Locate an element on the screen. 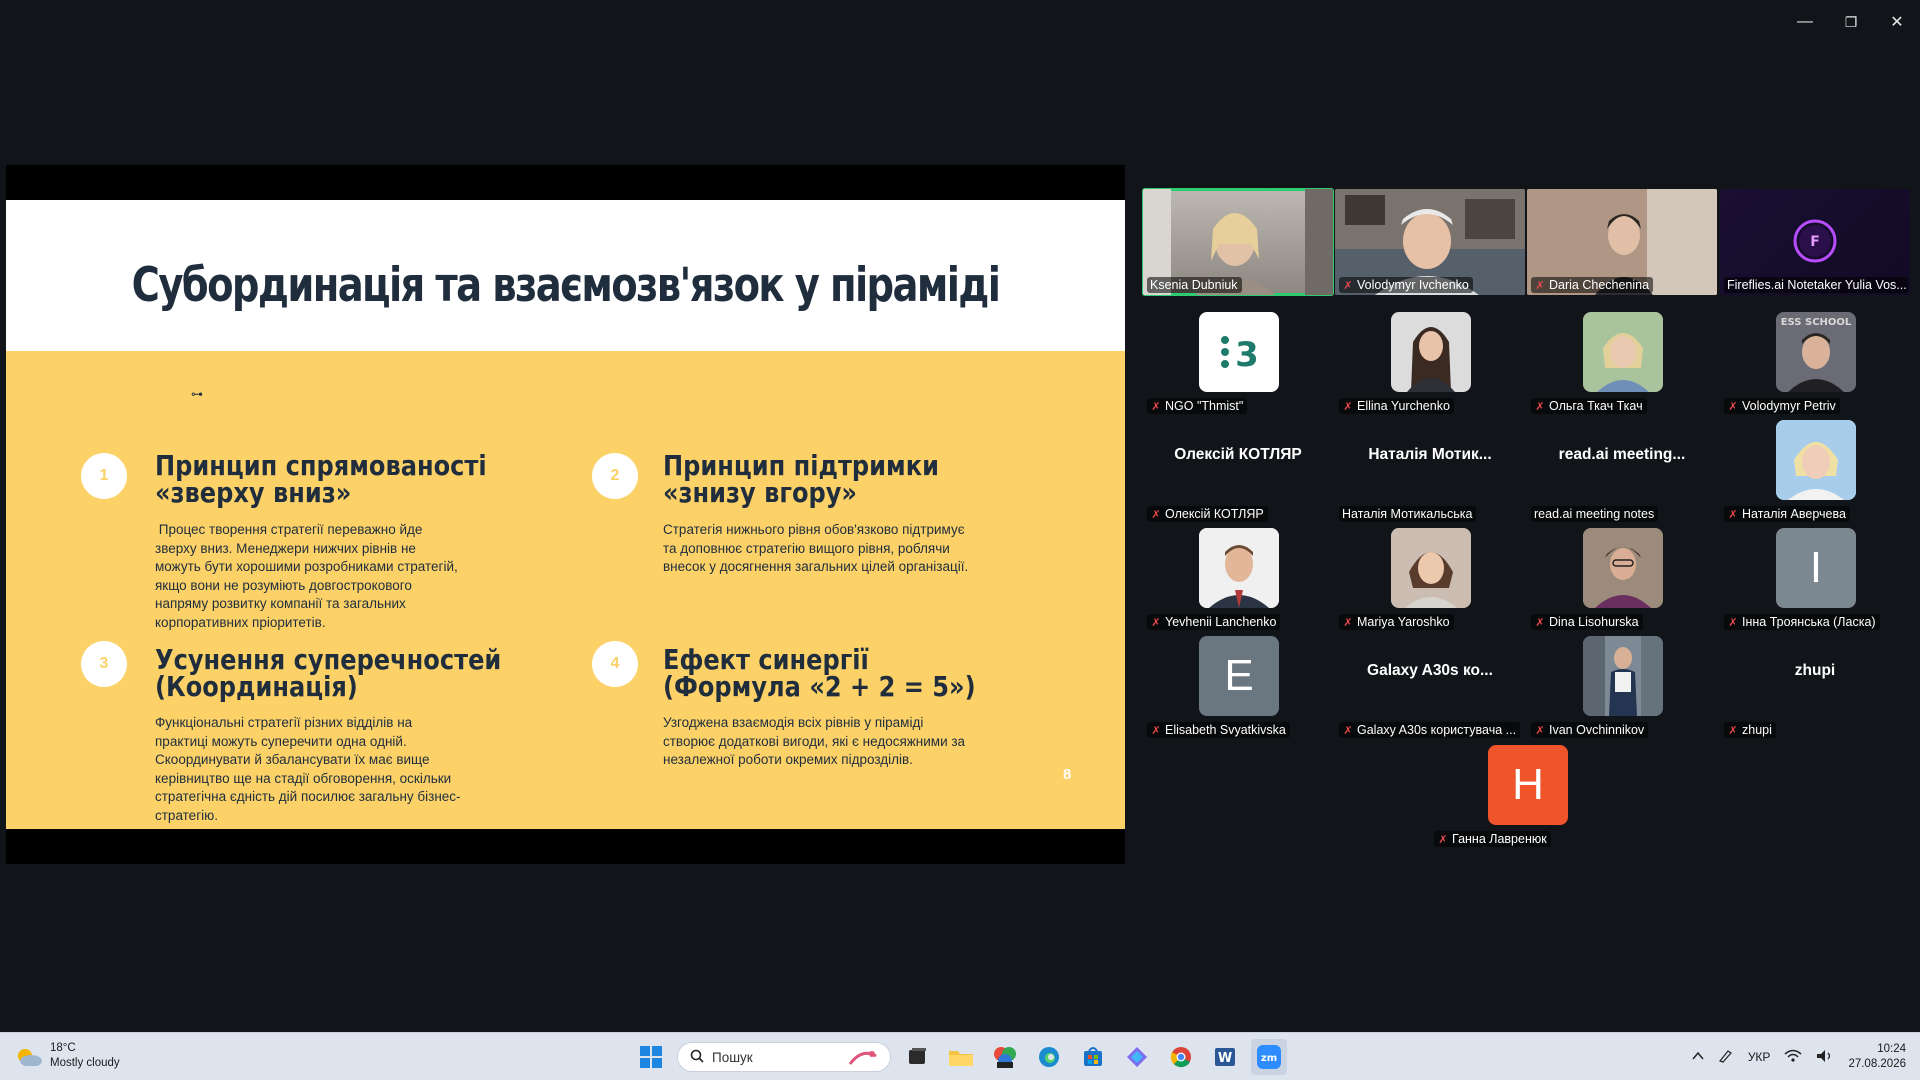 The image size is (1920, 1080). zoom-icon: zm is located at coordinates (1269, 1057).